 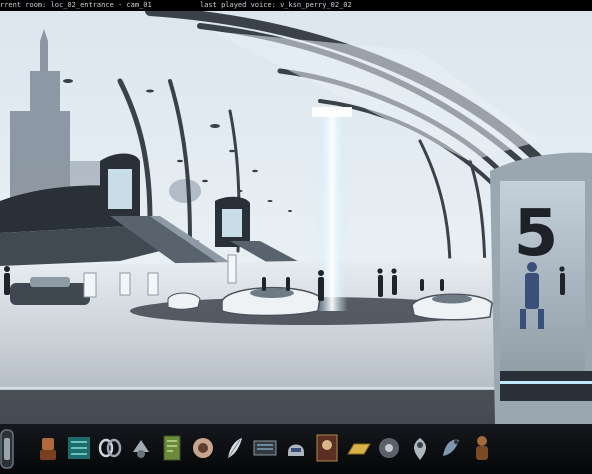 I want to click on data-chip-icon, so click(x=265, y=448).